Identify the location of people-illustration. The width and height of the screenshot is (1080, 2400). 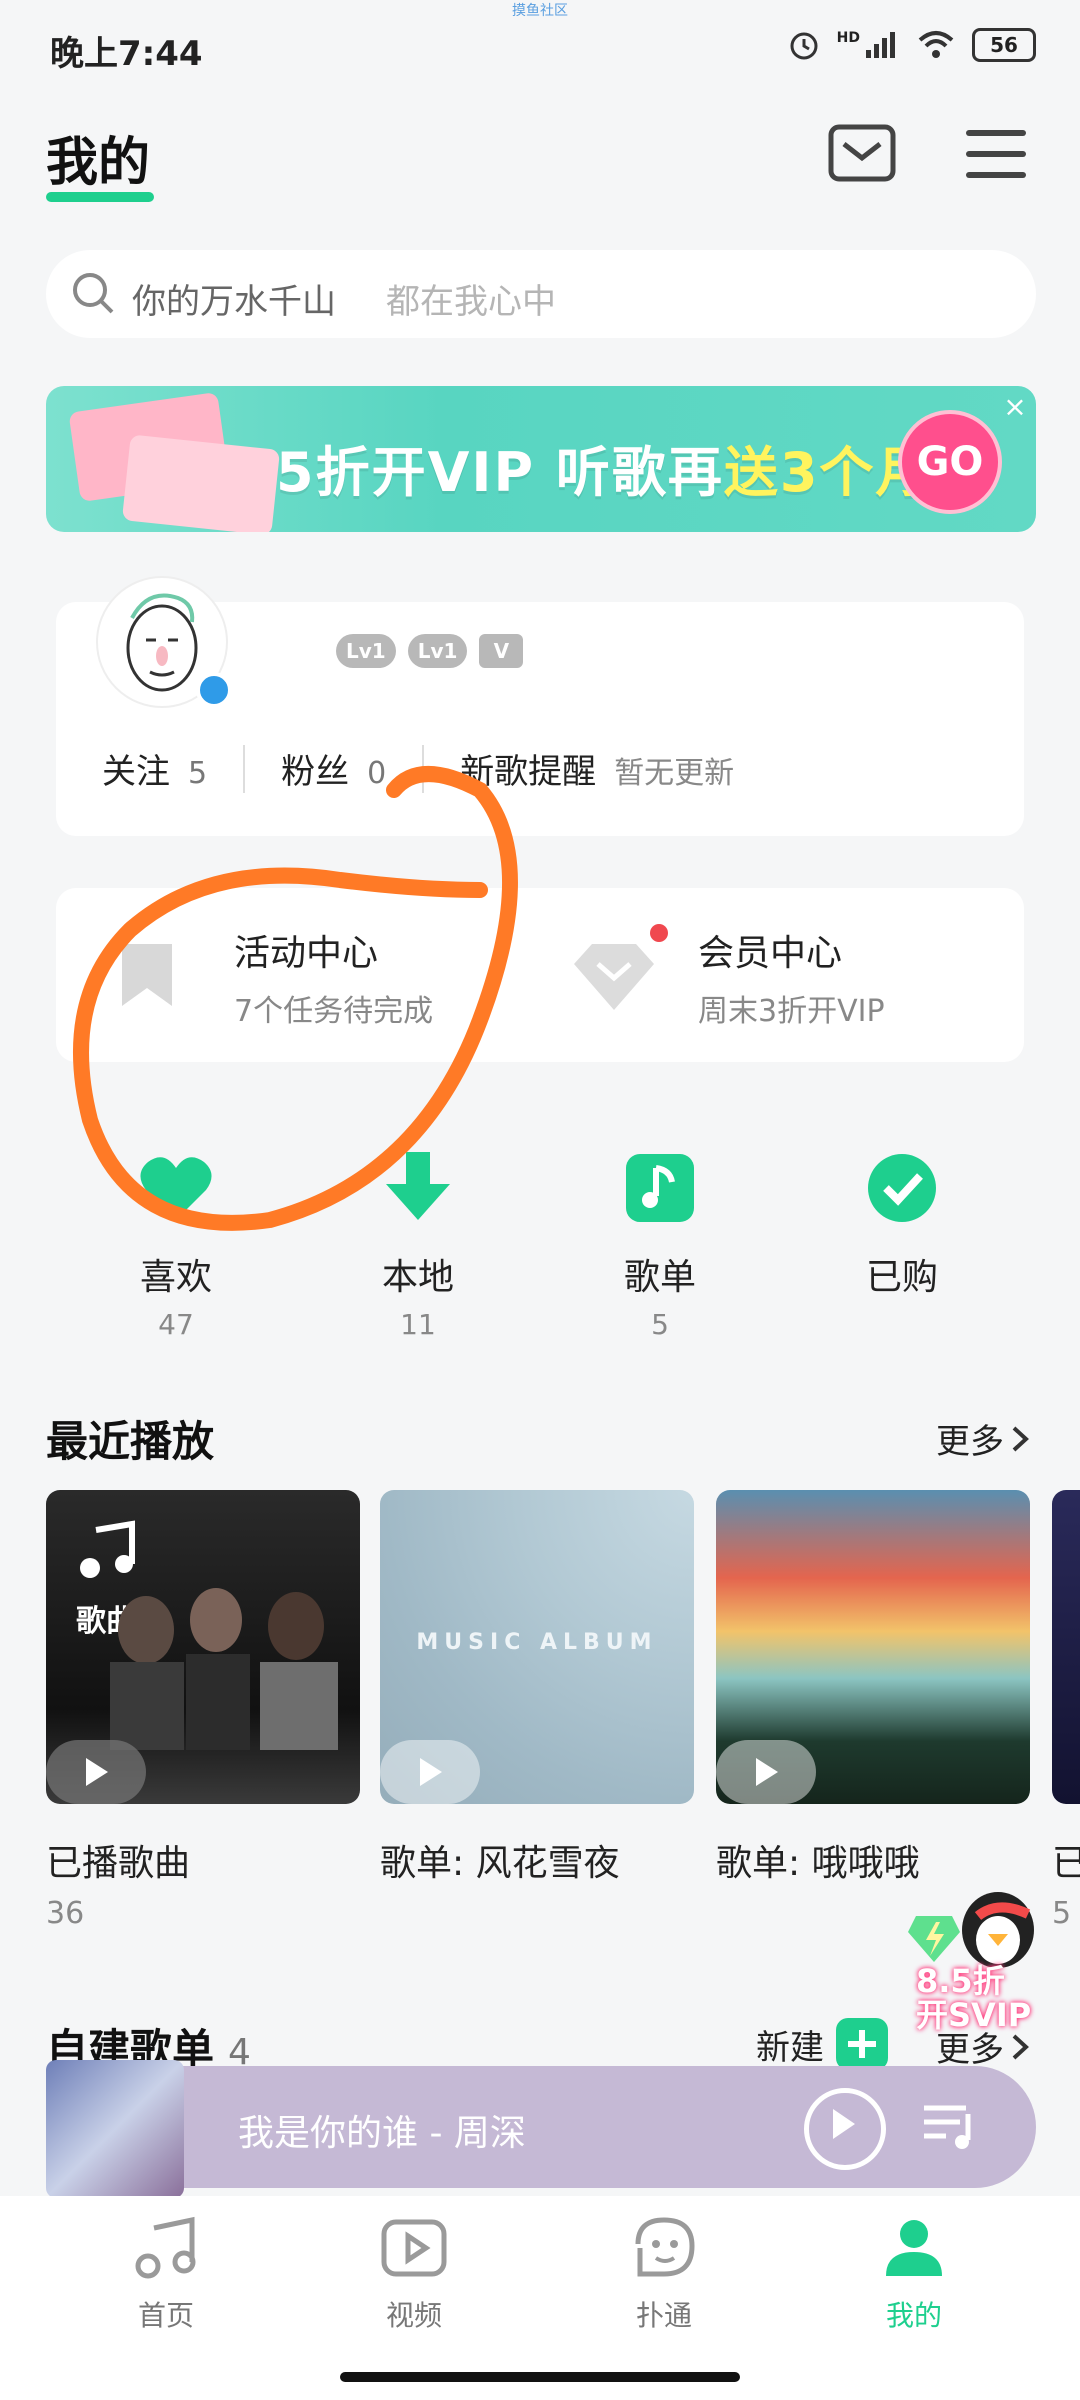
(224, 1669).